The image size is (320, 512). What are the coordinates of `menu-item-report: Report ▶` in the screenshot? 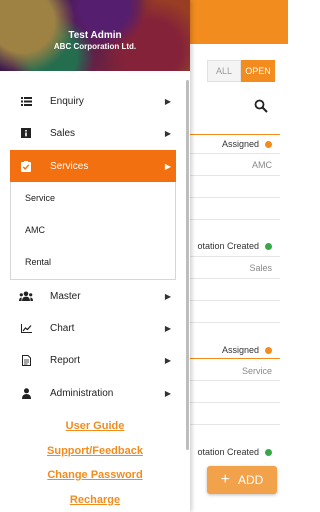 It's located at (93, 360).